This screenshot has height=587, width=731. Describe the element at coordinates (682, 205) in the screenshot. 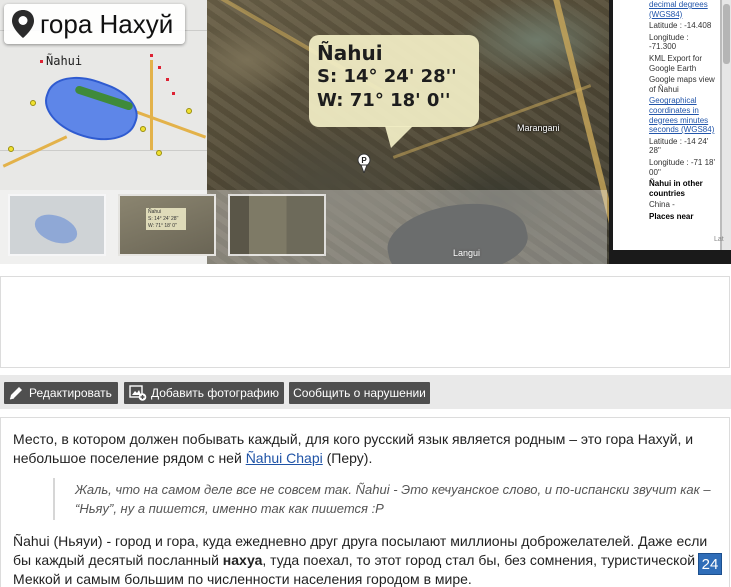

I see `other-countries-line: China -` at that location.